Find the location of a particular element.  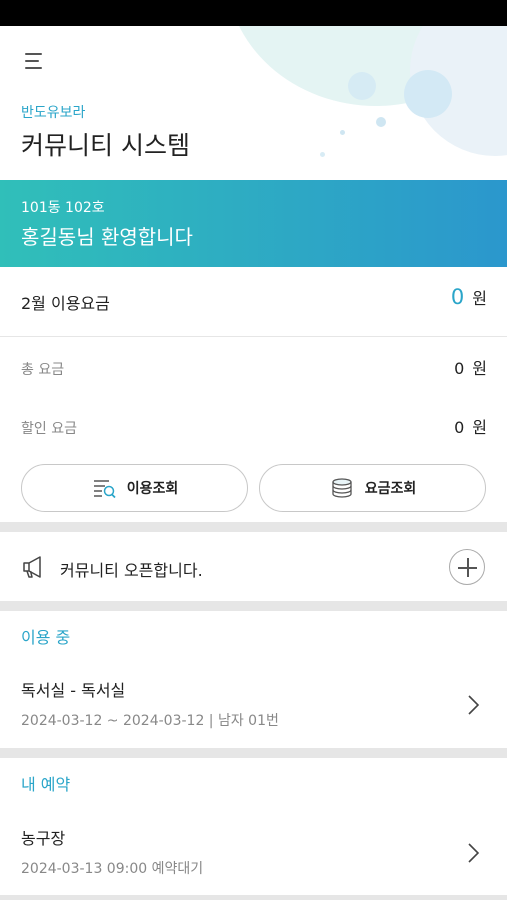

reservation-detail: 2024-03-13 09:00 예약대기 is located at coordinates (112, 869).